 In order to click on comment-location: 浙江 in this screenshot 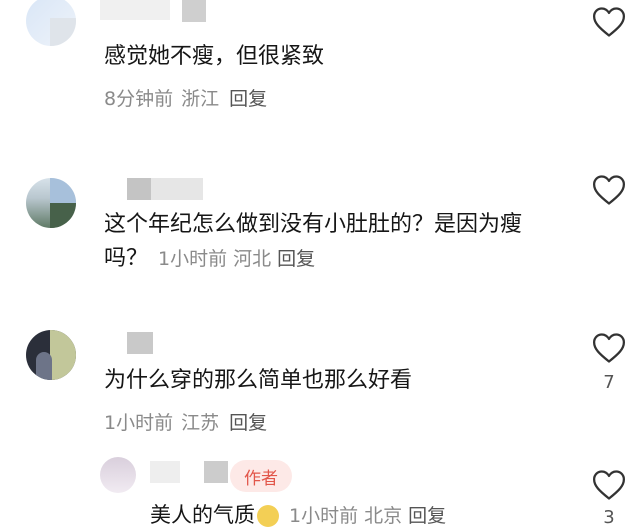, I will do `click(200, 99)`.